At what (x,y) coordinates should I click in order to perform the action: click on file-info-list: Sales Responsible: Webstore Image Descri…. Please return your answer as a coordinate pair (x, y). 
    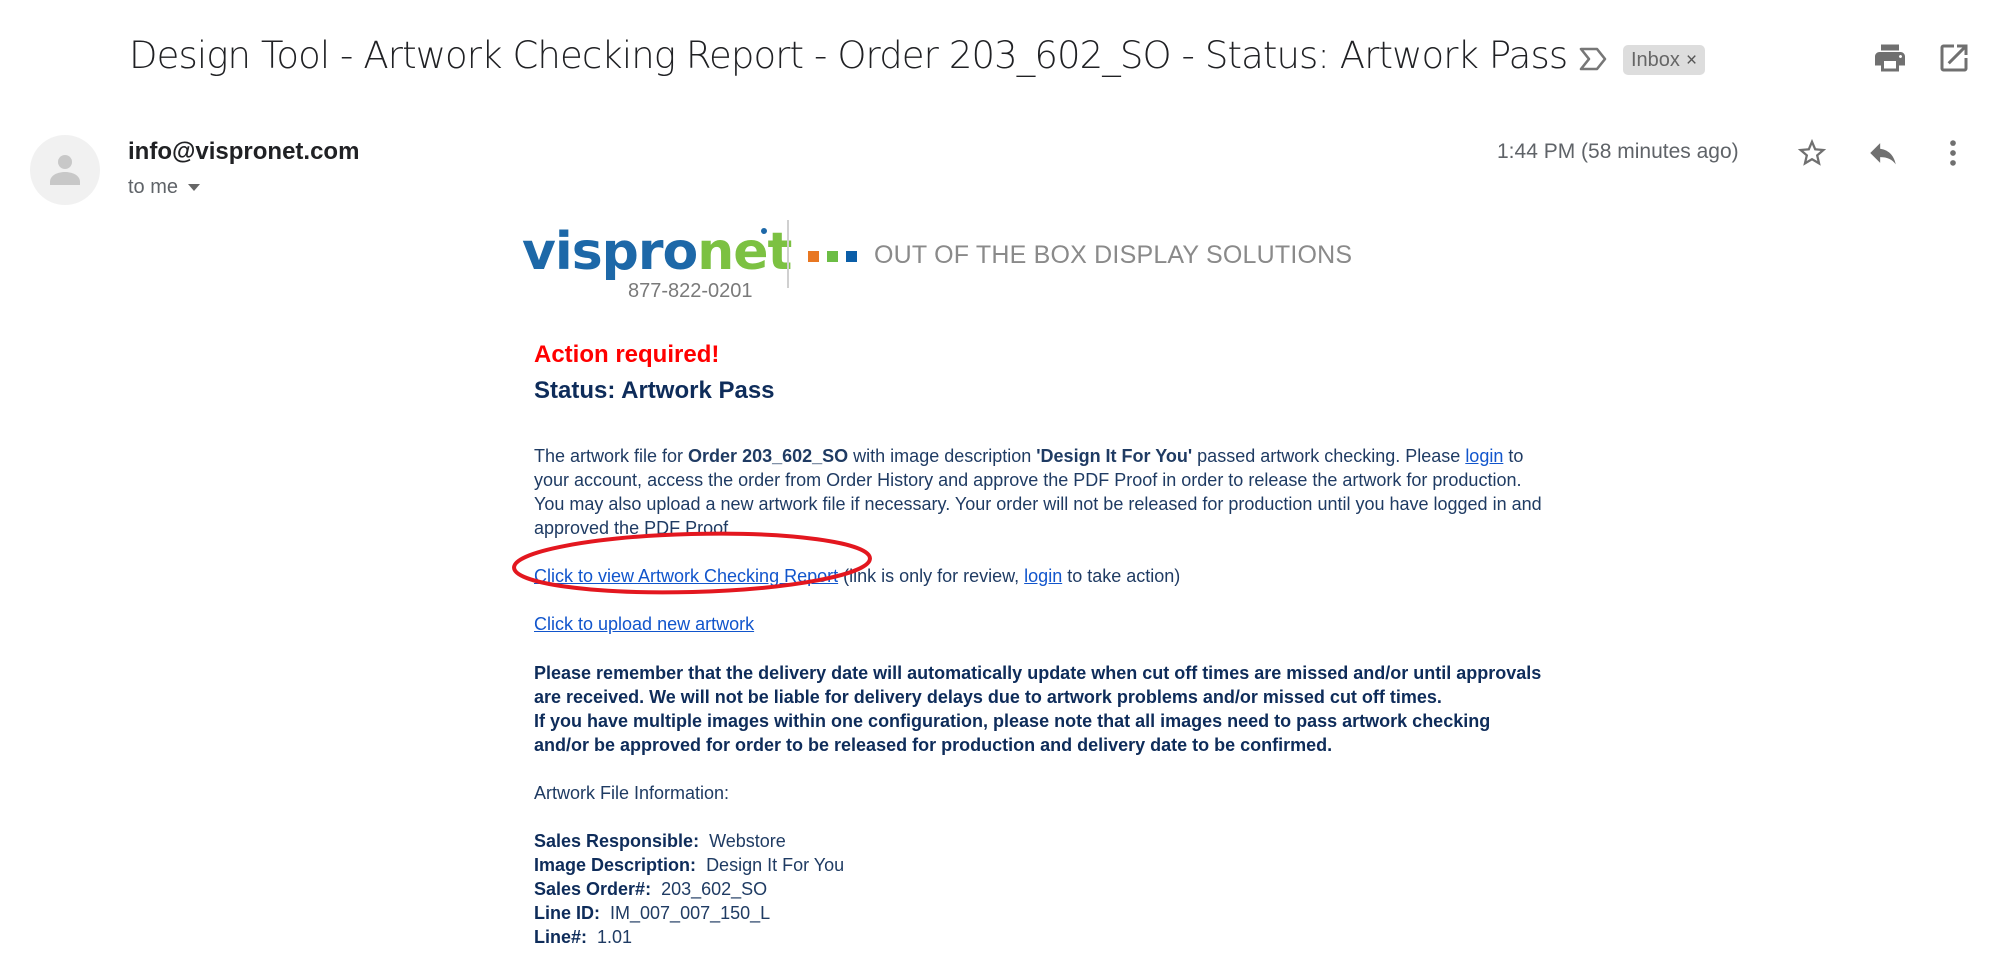
    Looking at the image, I should click on (1041, 889).